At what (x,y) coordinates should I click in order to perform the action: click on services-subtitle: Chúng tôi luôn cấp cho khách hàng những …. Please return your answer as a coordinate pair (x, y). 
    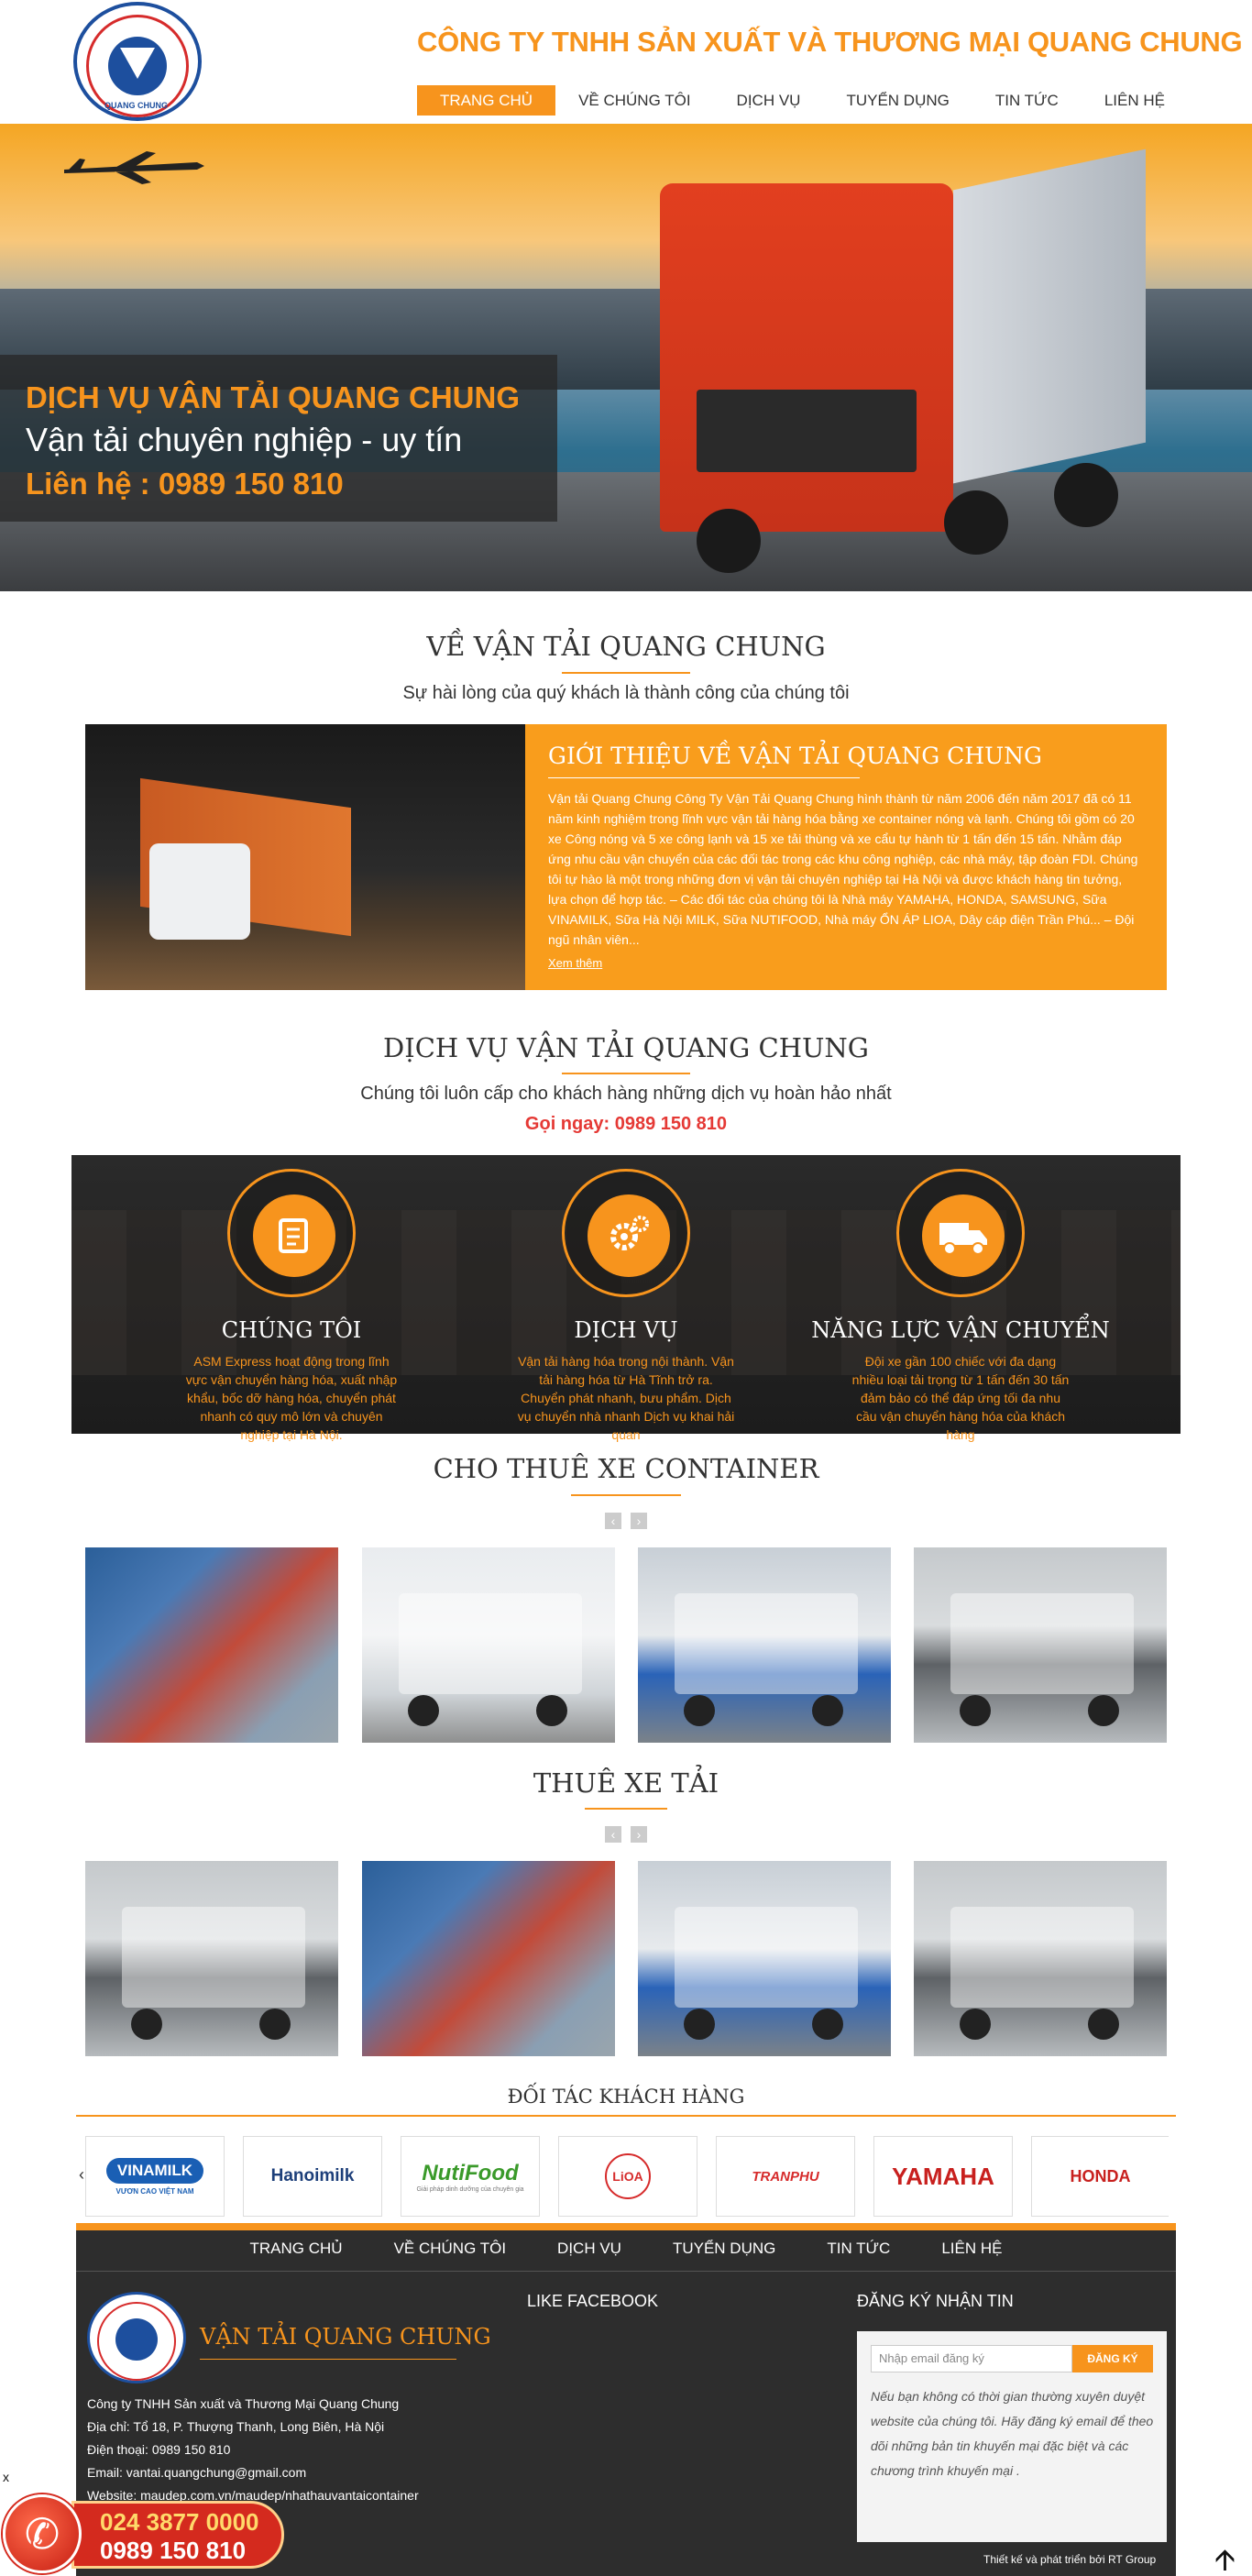
    Looking at the image, I should click on (626, 1094).